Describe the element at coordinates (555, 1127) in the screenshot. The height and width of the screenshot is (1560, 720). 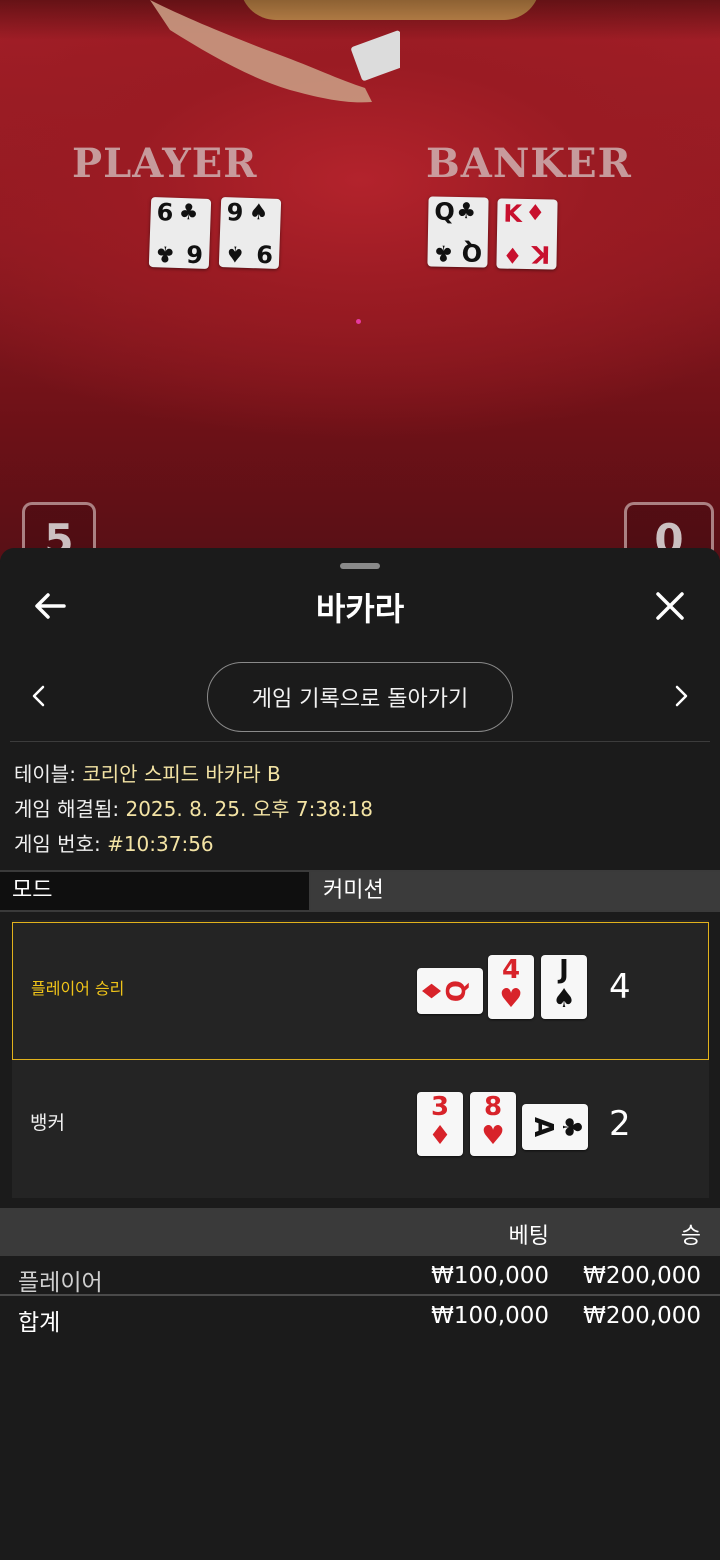
I see `banker-result-card-3: A ♣` at that location.